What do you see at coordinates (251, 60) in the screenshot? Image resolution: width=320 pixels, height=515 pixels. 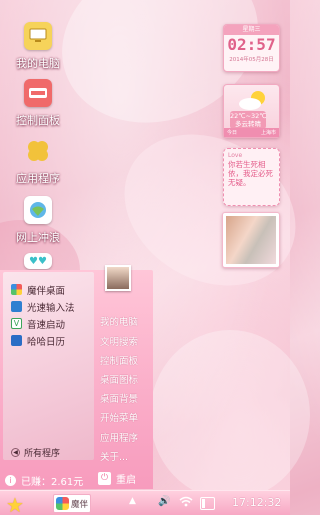 I see `clock-date: 2014年05月28日` at bounding box center [251, 60].